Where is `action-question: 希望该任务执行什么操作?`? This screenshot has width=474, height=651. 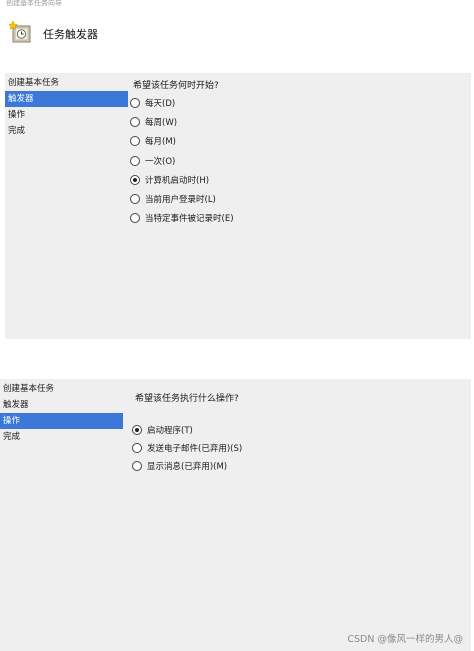 action-question: 希望该任务执行什么操作? is located at coordinates (187, 399).